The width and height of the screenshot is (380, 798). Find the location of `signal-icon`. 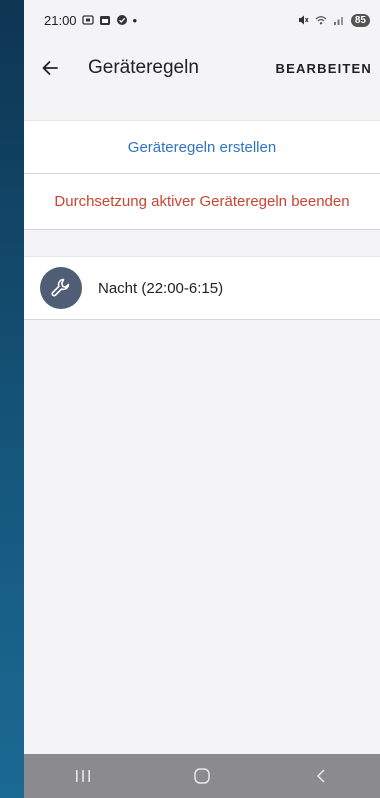

signal-icon is located at coordinates (338, 21).